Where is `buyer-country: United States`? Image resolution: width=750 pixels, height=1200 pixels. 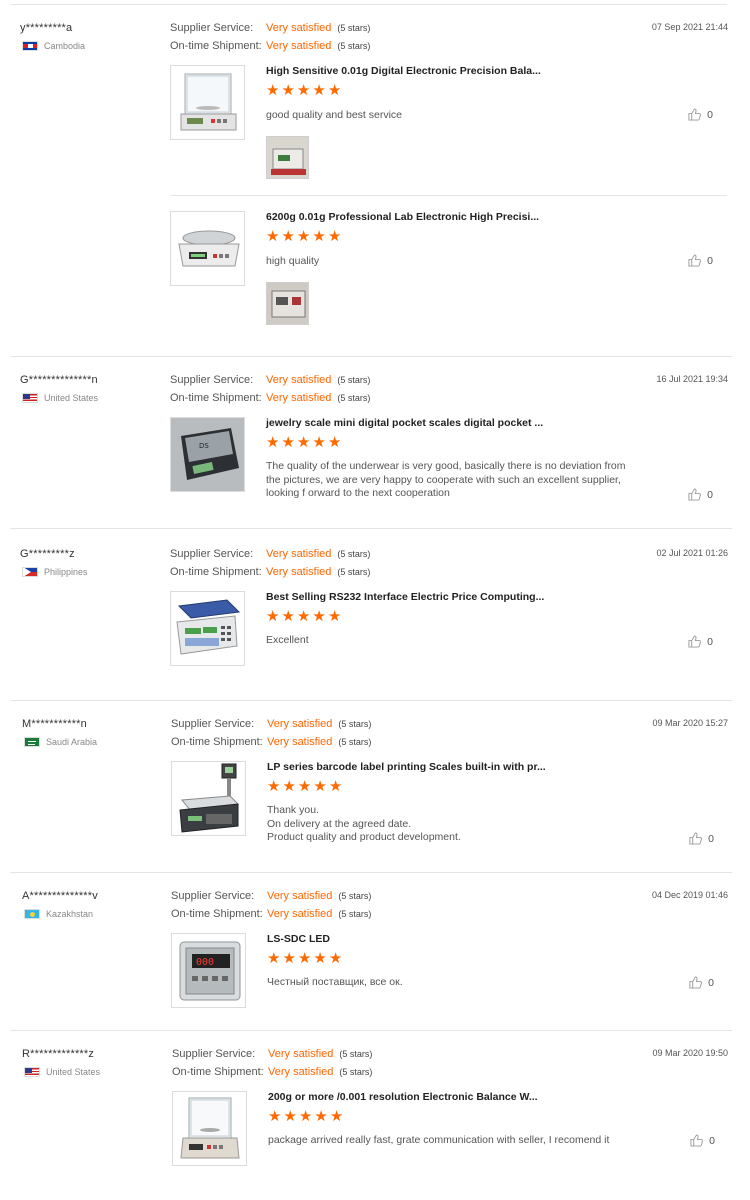 buyer-country: United States is located at coordinates (62, 1072).